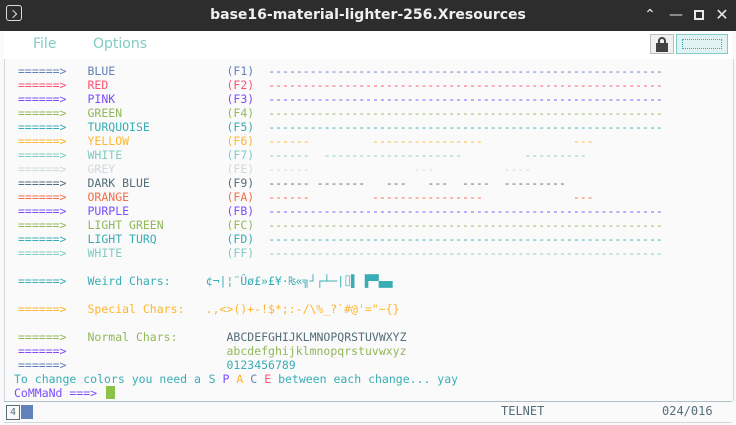  What do you see at coordinates (101, 71) in the screenshot?
I see `color-name: BLUE` at bounding box center [101, 71].